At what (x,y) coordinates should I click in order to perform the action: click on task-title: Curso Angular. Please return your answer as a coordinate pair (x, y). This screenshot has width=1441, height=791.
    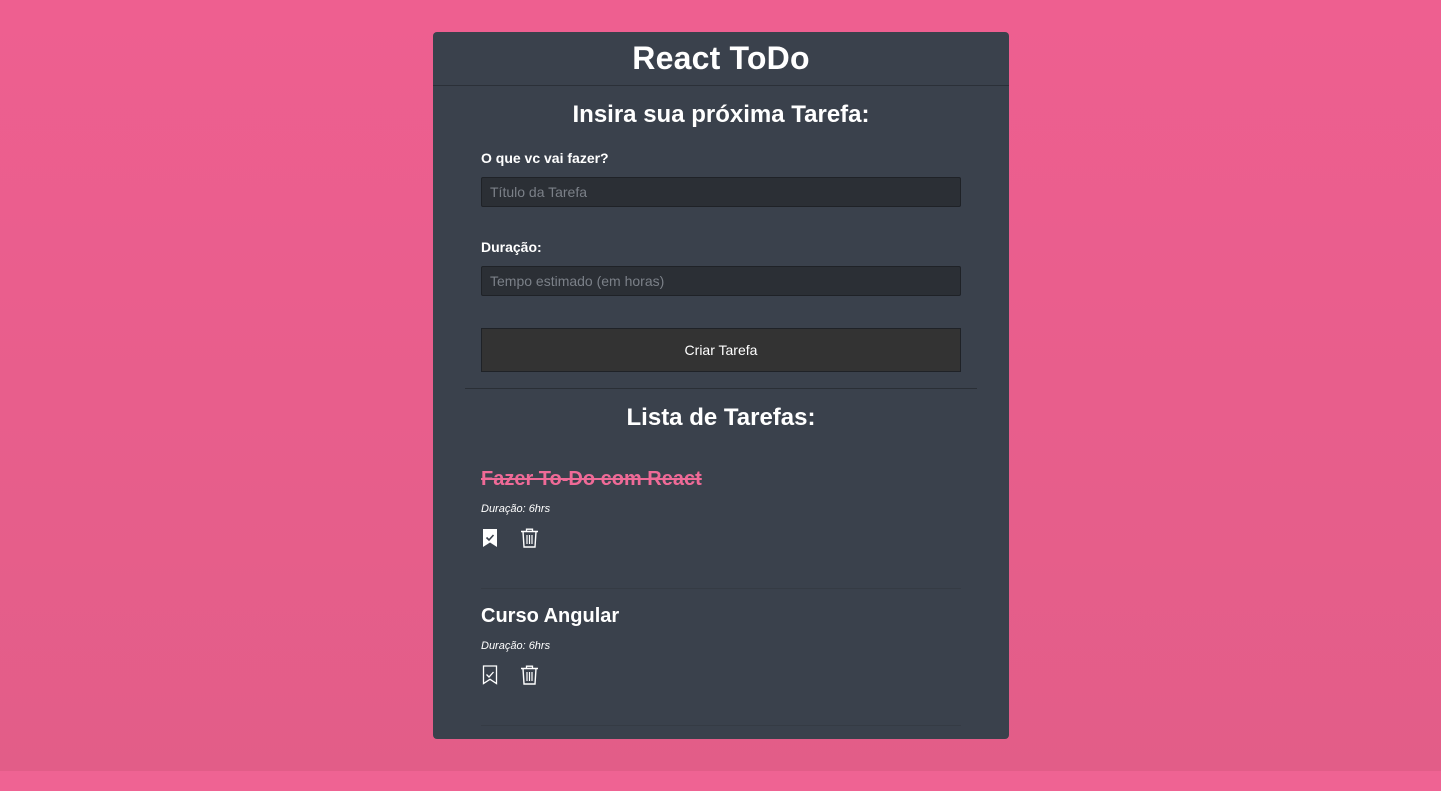
    Looking at the image, I should click on (550, 616).